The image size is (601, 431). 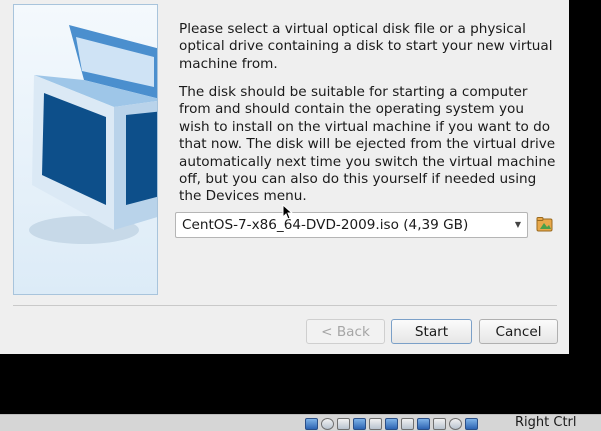 I want to click on vm-status-bar: Right Ctrl, so click(x=300, y=422).